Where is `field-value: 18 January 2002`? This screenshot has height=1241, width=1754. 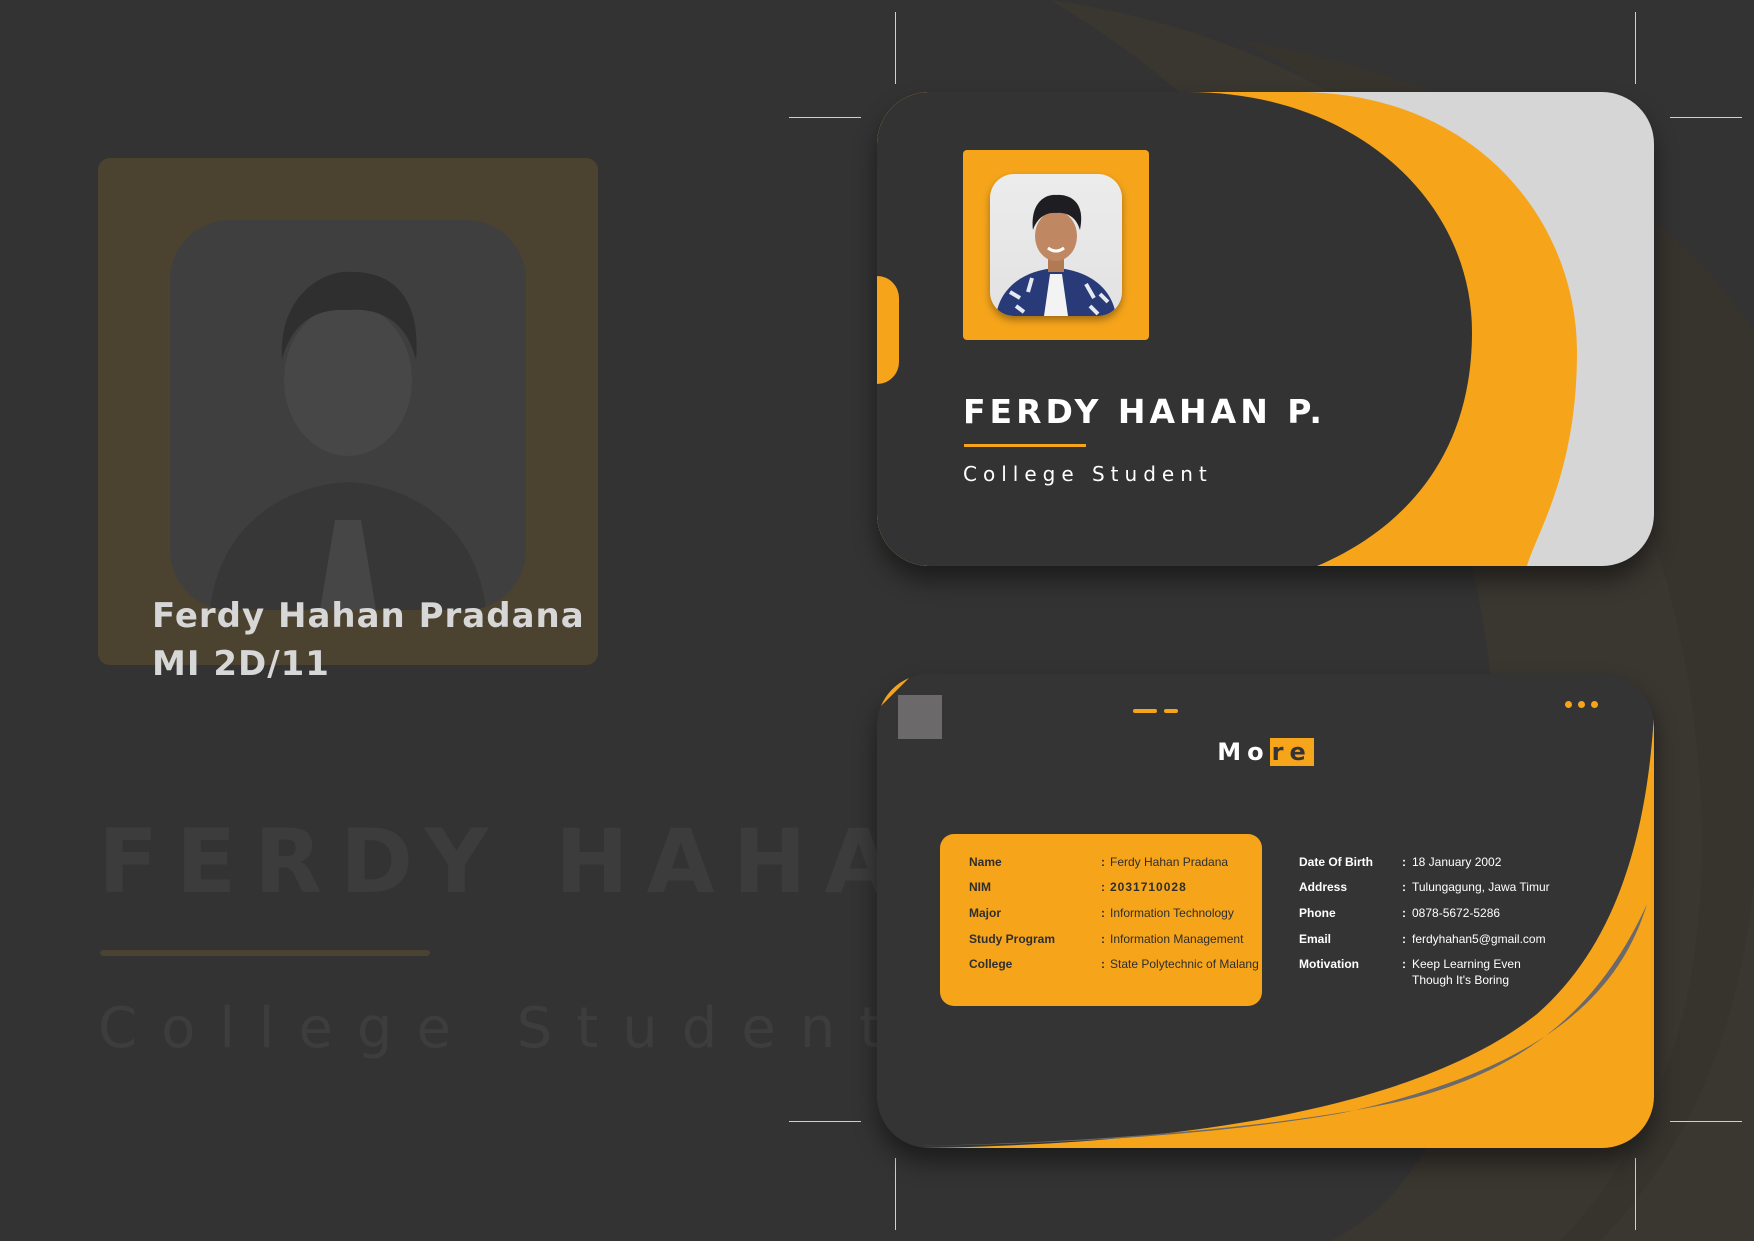
field-value: 18 January 2002 is located at coordinates (1457, 862).